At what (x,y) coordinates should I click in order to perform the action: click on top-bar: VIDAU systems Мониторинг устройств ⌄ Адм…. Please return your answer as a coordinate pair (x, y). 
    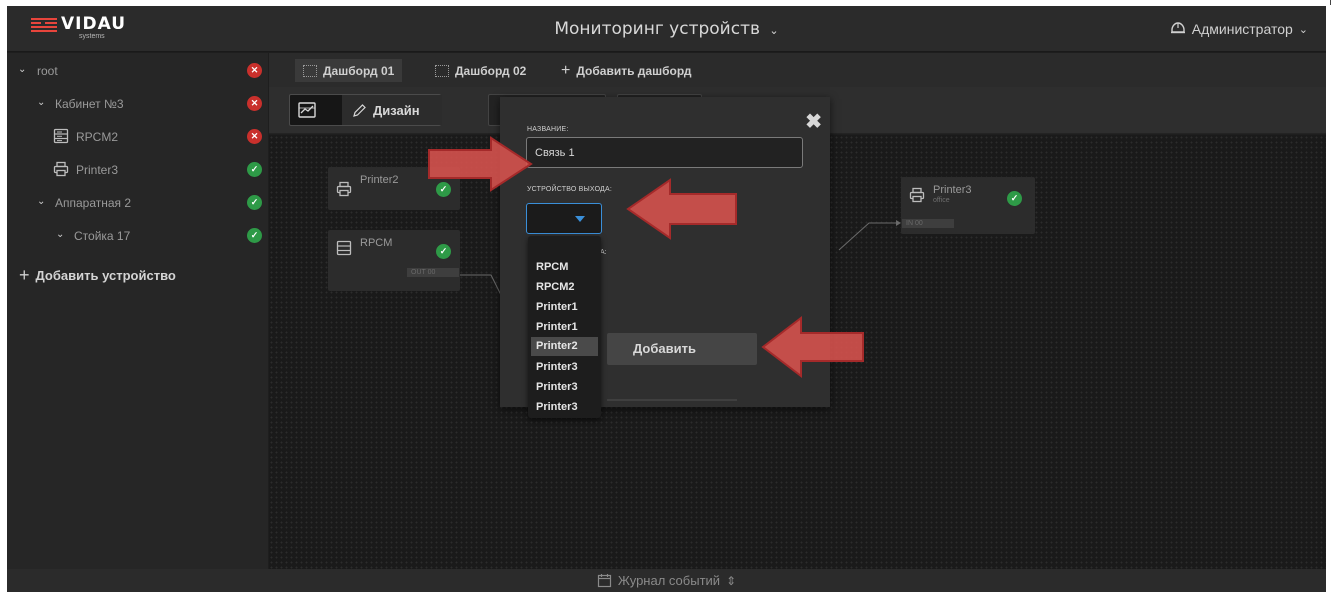
    Looking at the image, I should click on (666, 29).